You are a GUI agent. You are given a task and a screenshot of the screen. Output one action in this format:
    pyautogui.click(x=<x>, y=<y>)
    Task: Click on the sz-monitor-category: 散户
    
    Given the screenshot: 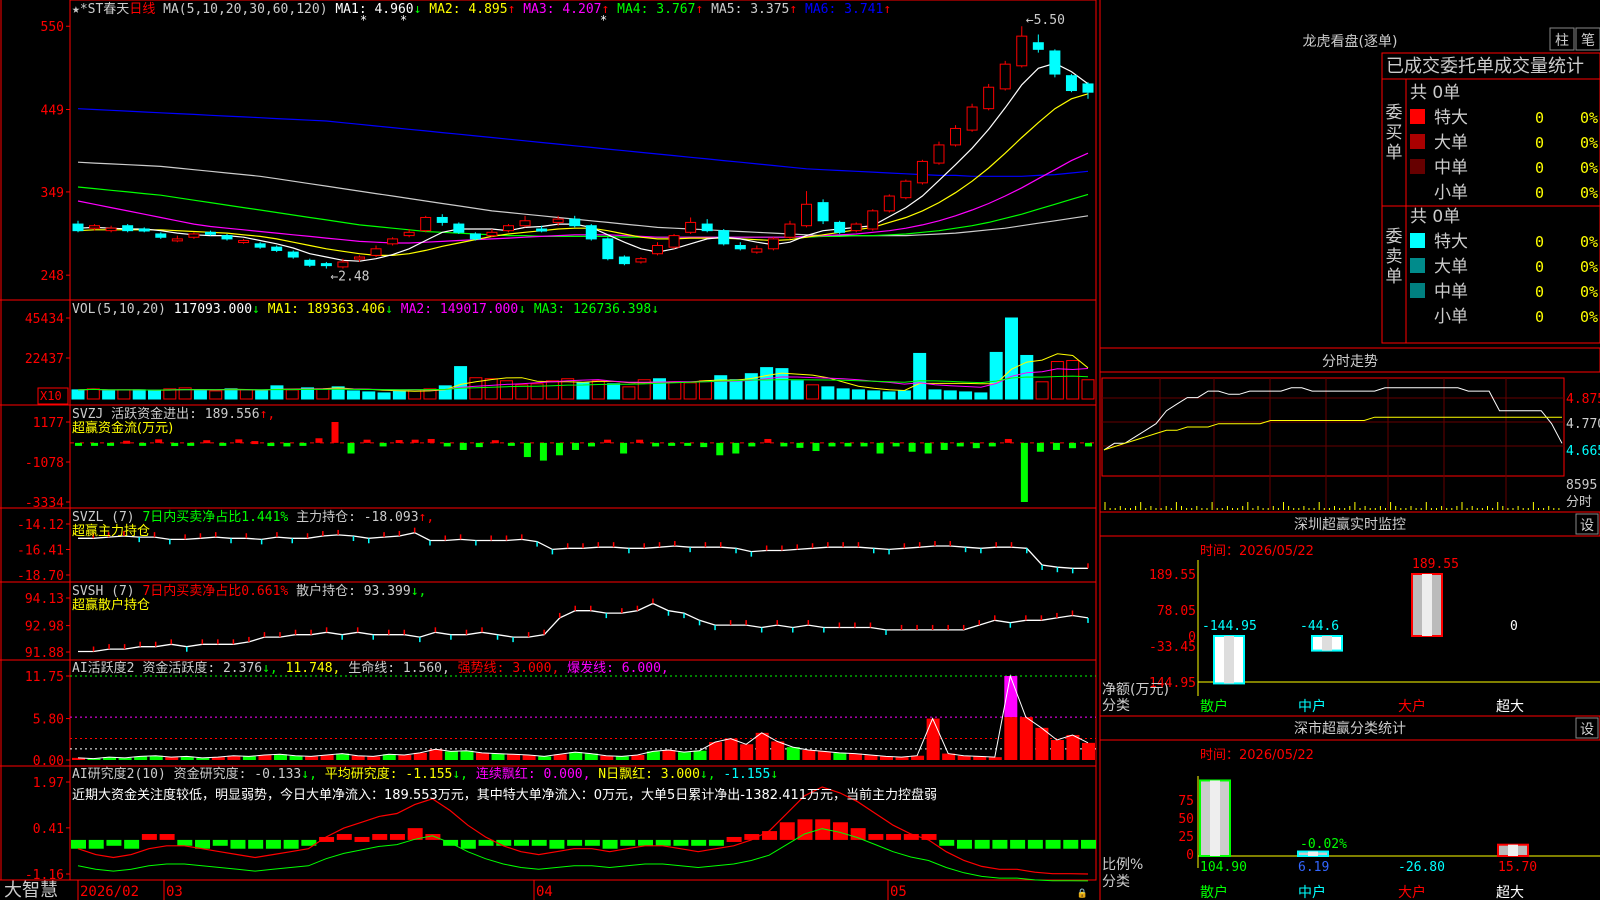 What is the action you would take?
    pyautogui.click(x=1214, y=706)
    